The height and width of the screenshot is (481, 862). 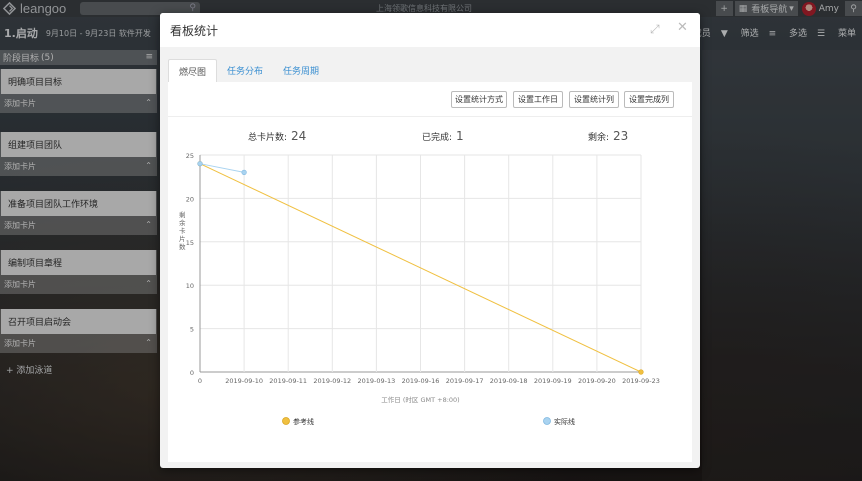 What do you see at coordinates (194, 30) in the screenshot?
I see `dialog-title: 看板统计` at bounding box center [194, 30].